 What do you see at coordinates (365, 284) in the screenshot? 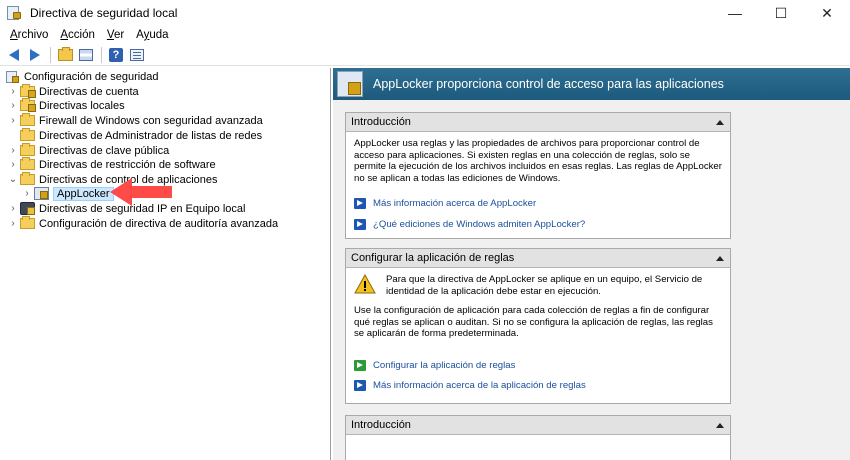
I see `warning-icon` at bounding box center [365, 284].